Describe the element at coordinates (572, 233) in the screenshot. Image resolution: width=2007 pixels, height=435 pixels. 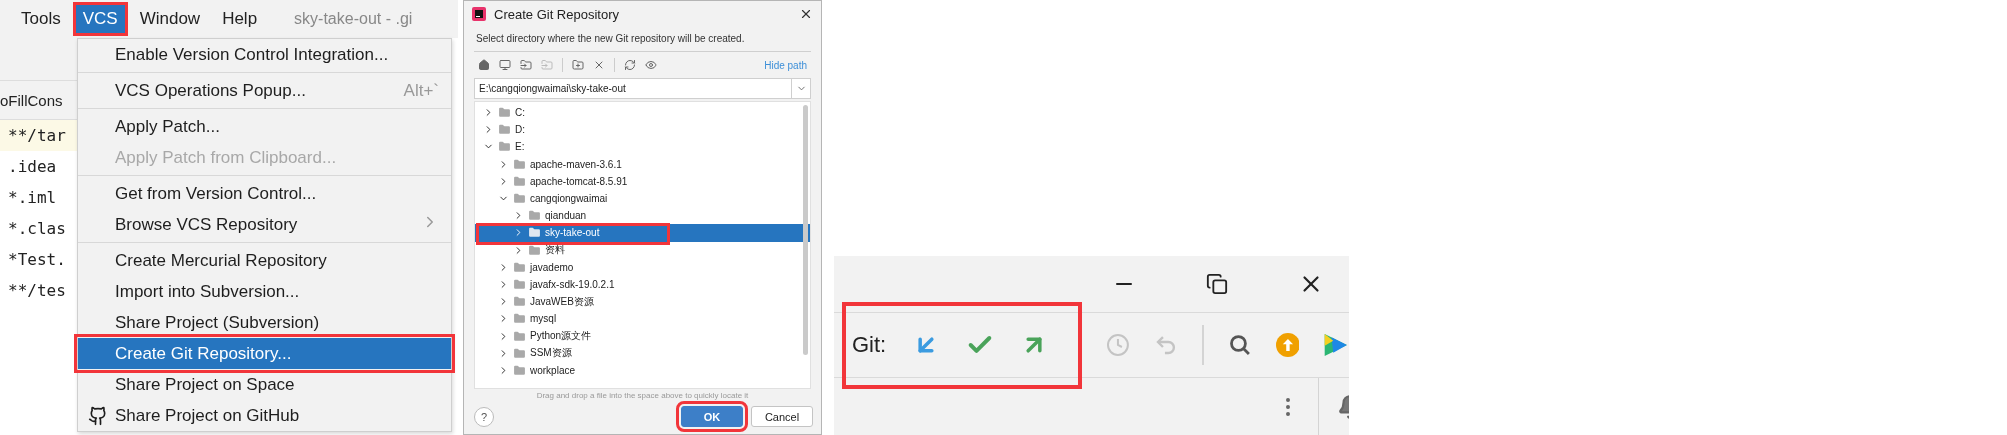
I see `folder-name: sky-take-out` at that location.